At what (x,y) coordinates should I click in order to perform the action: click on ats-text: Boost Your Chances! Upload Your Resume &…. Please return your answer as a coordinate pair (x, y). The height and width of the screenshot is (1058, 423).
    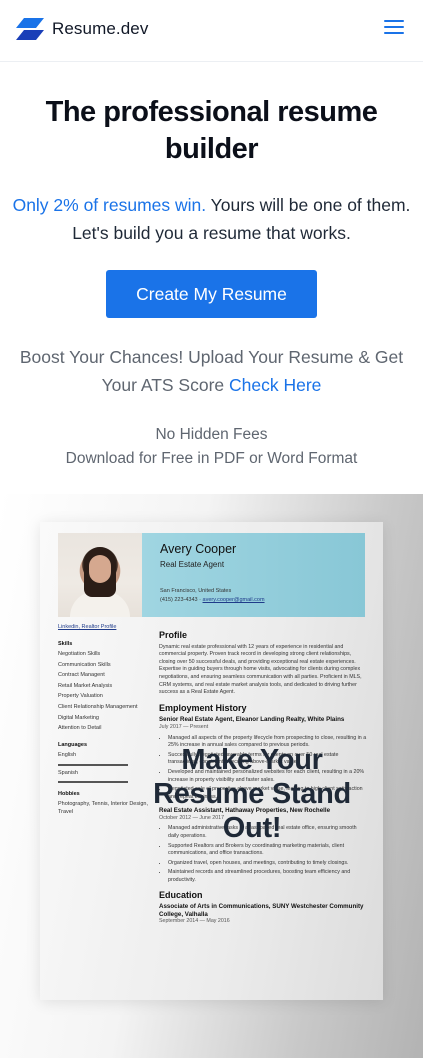
    Looking at the image, I should click on (211, 371).